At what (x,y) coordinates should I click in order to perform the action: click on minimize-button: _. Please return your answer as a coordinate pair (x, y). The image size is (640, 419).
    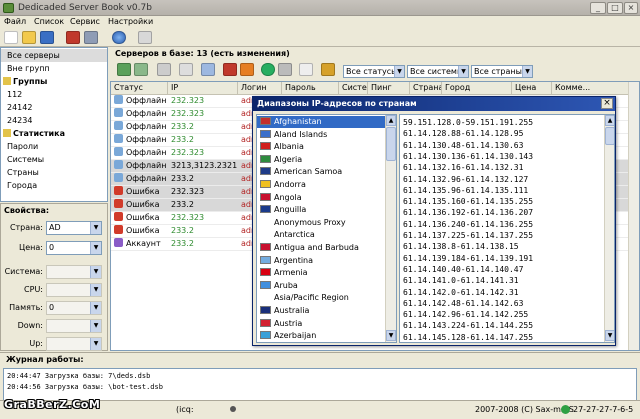
    Looking at the image, I should click on (598, 8).